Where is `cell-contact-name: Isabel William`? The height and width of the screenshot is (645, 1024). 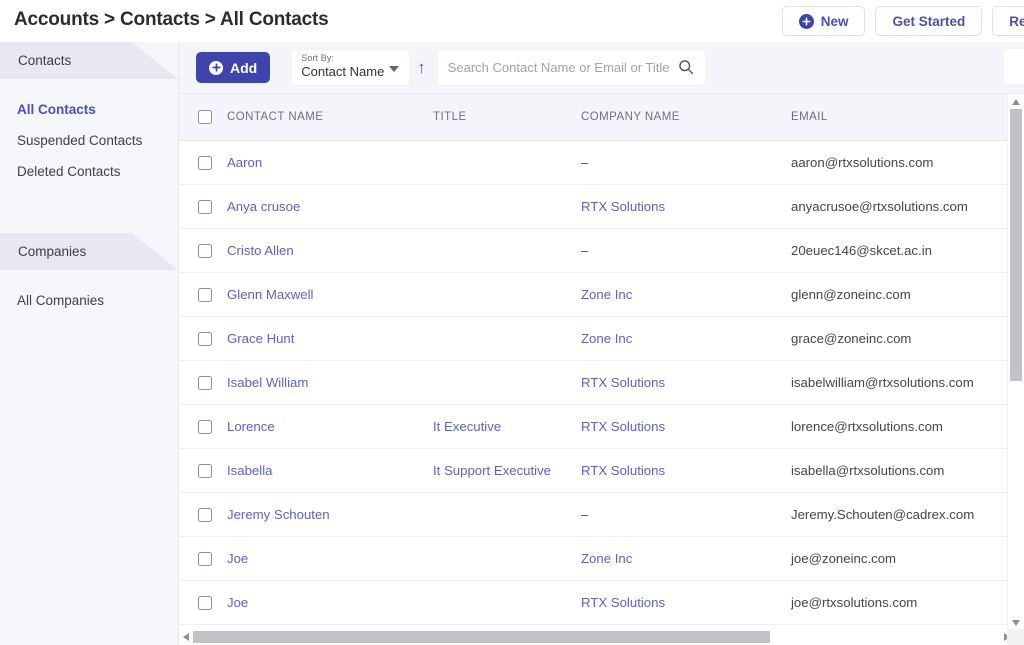 cell-contact-name: Isabel William is located at coordinates (330, 382).